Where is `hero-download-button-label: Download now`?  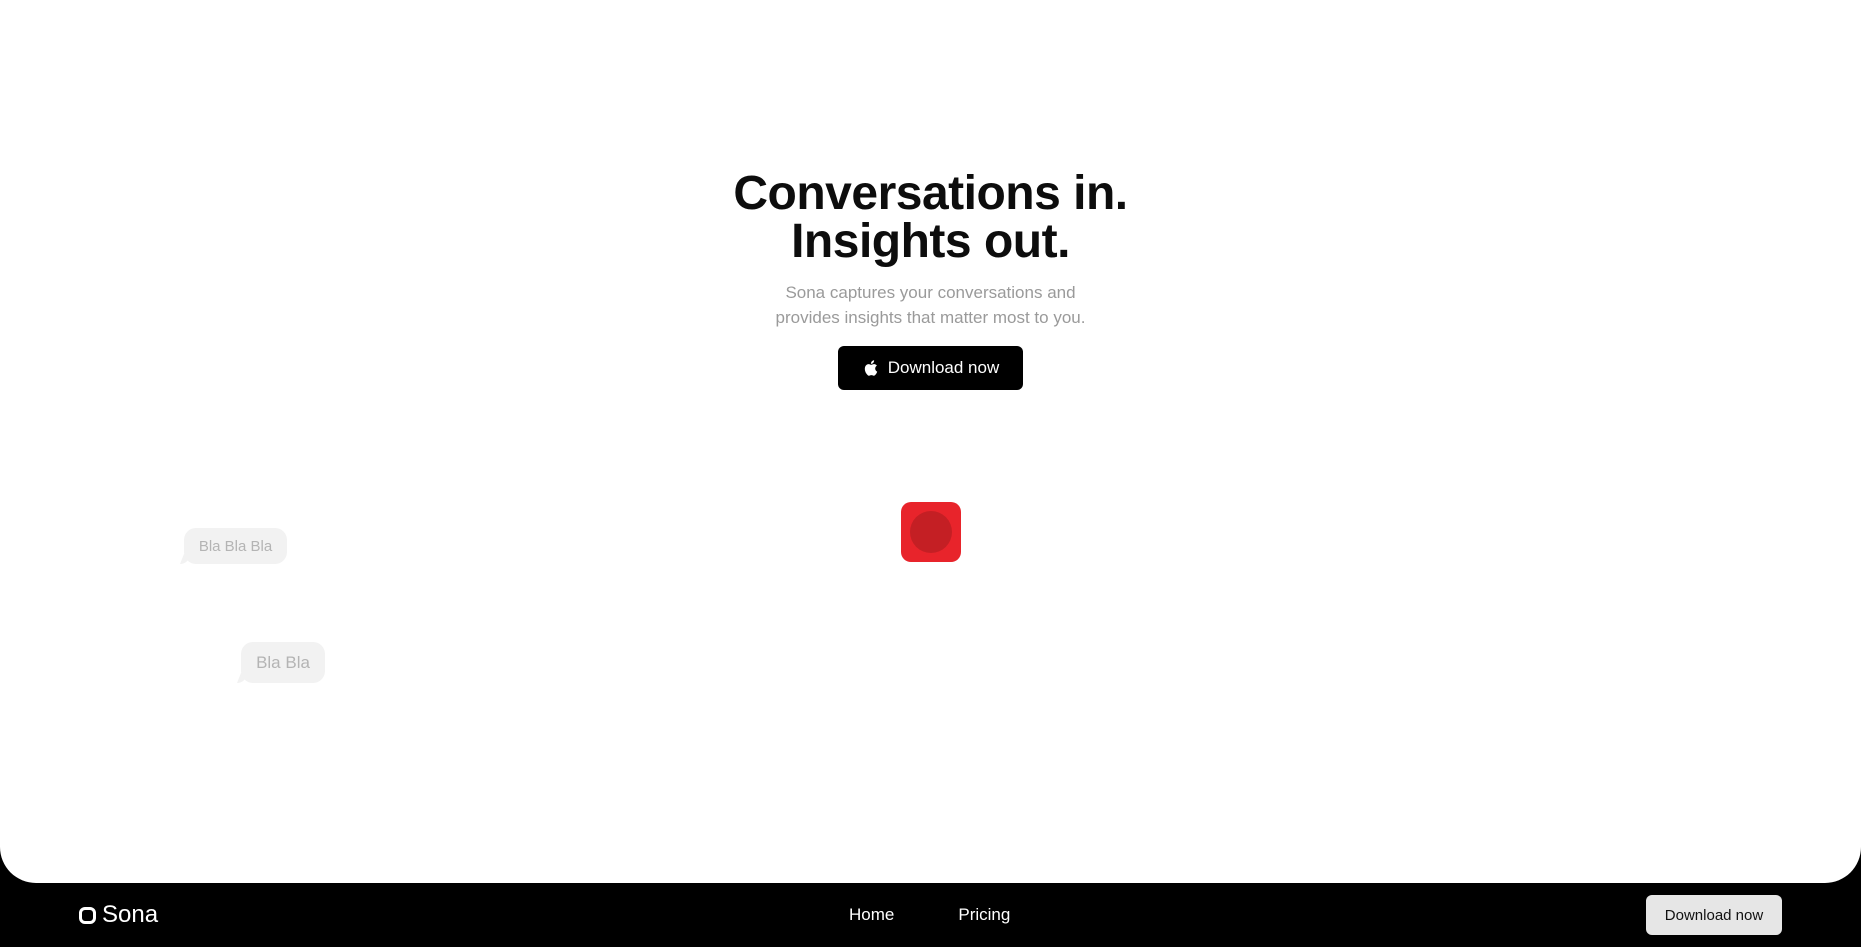
hero-download-button-label: Download now is located at coordinates (943, 367).